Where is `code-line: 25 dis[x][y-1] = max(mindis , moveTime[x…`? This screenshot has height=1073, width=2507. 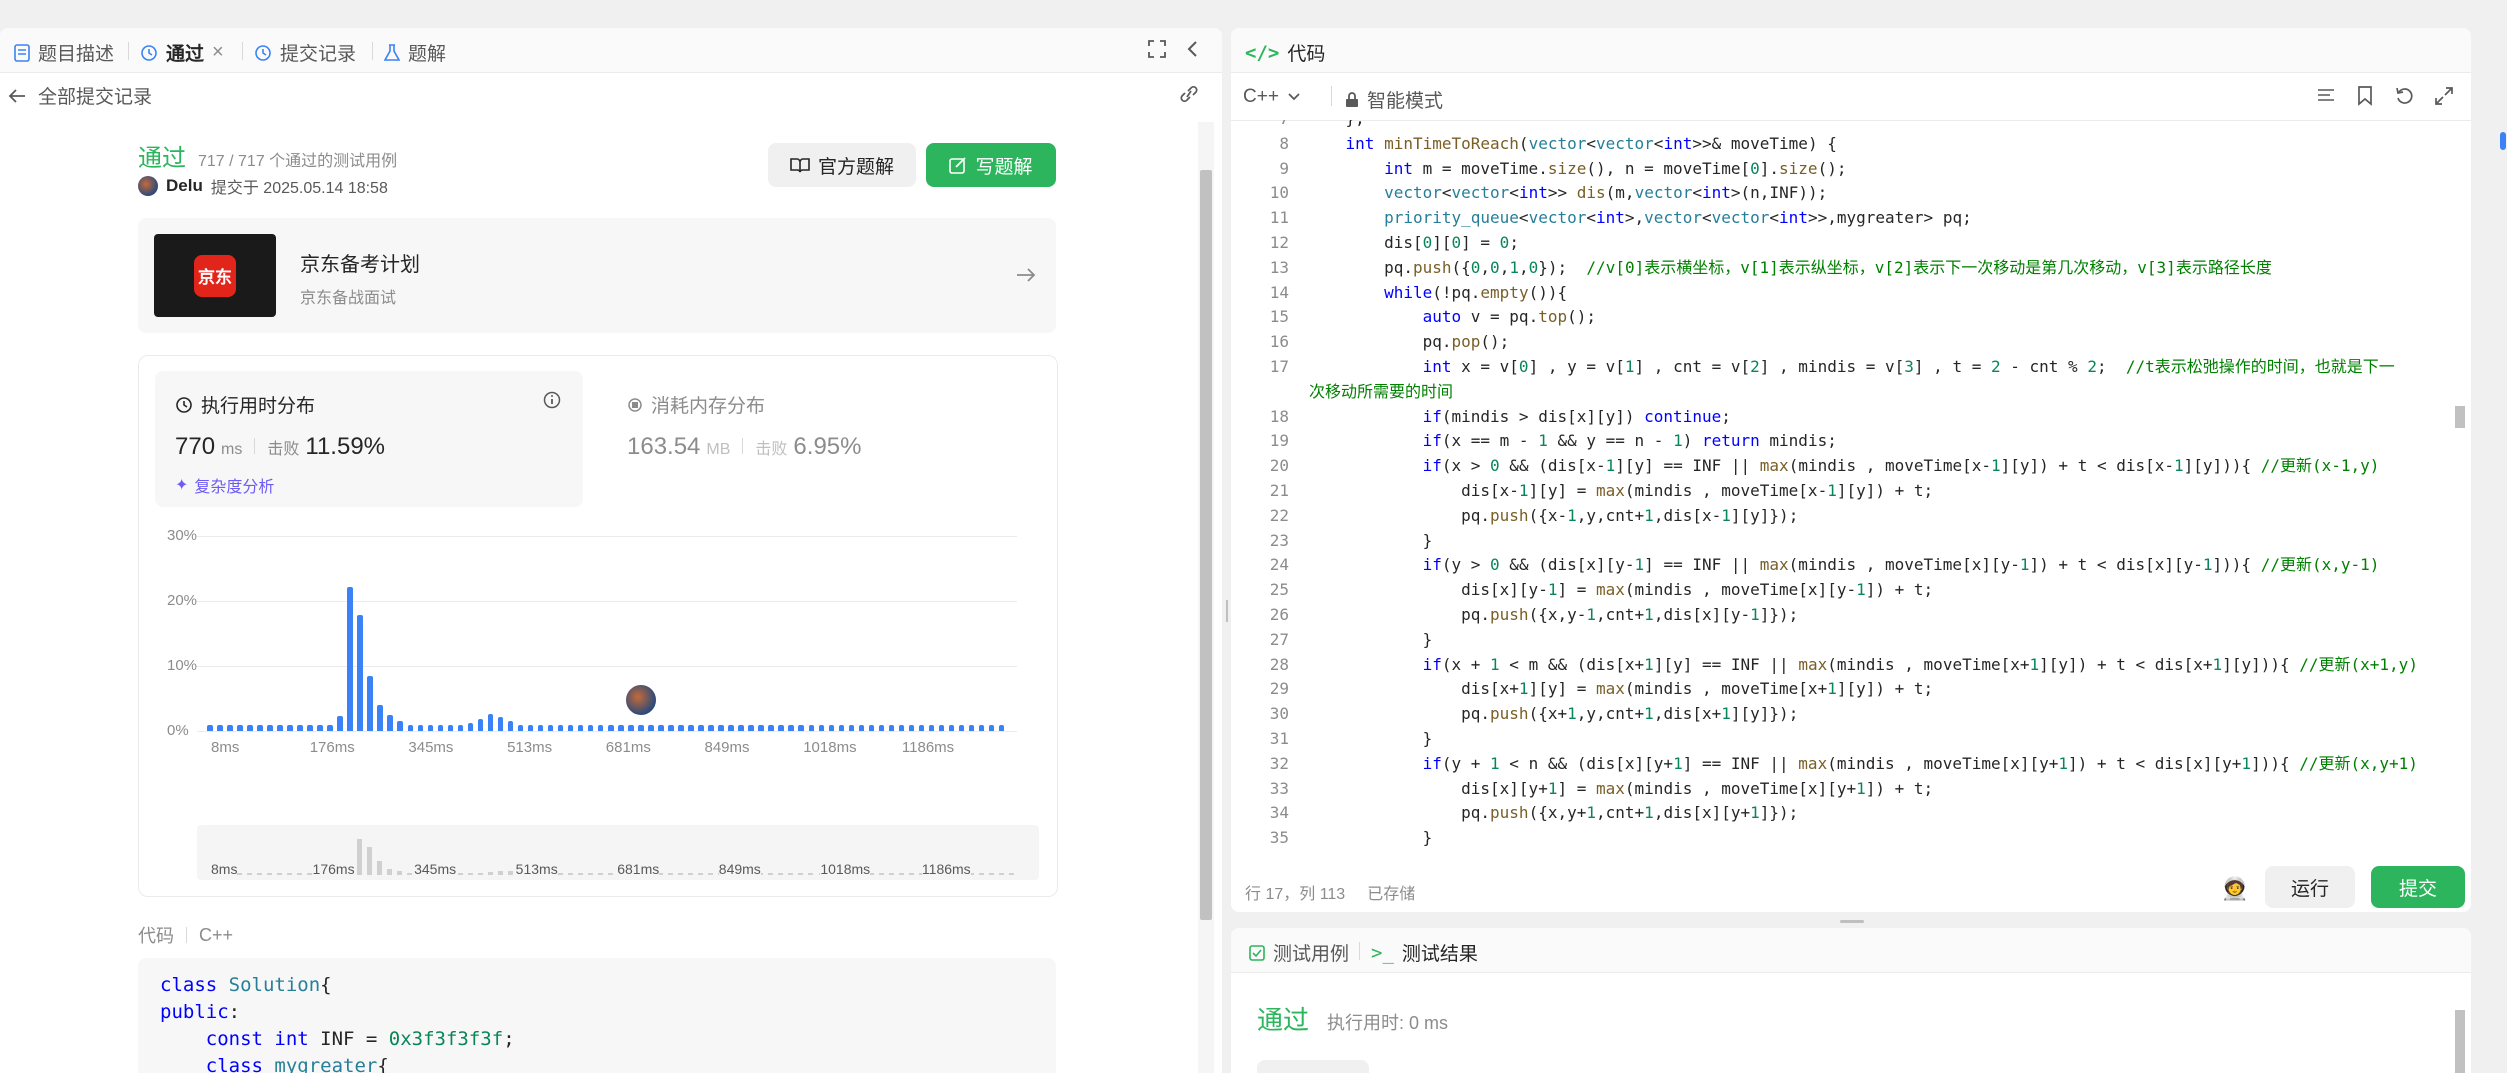 code-line: 25 dis[x][y-1] = max(mindis , moveTime[x… is located at coordinates (1841, 589).